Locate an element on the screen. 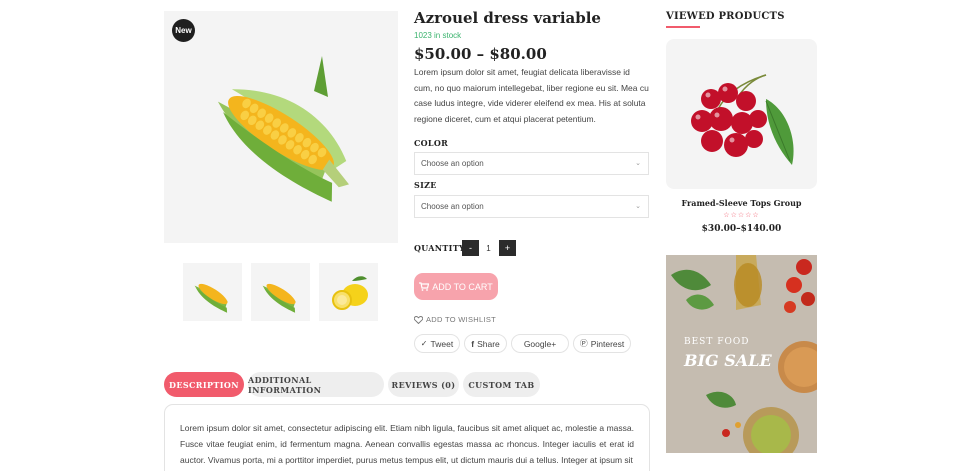 The height and width of the screenshot is (471, 980). facebook-share-label: Share is located at coordinates (488, 343).